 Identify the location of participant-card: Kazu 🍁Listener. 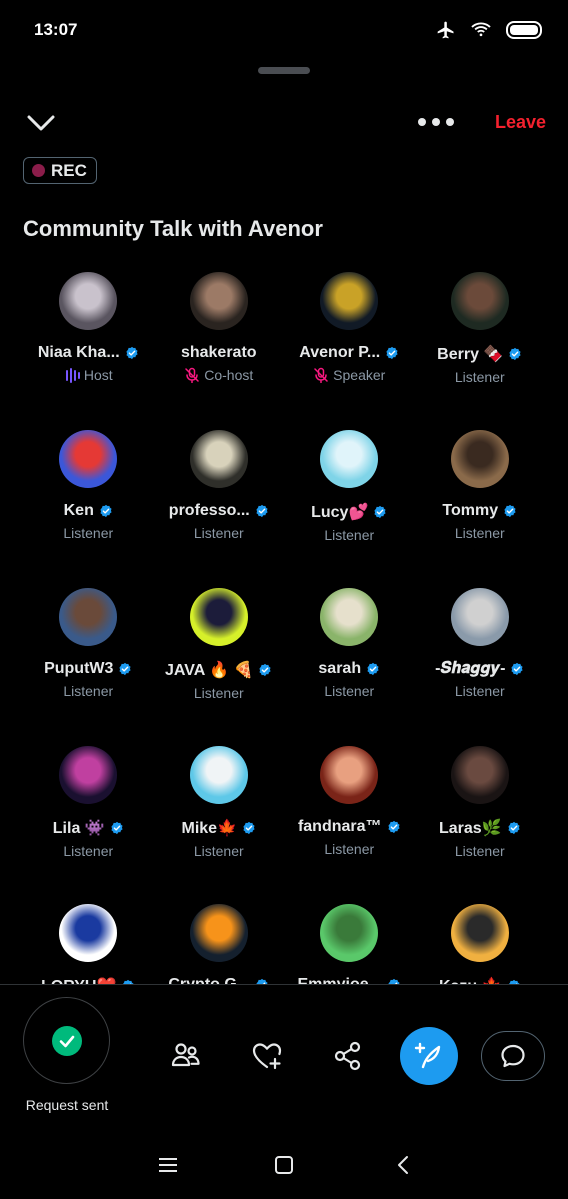
(480, 941).